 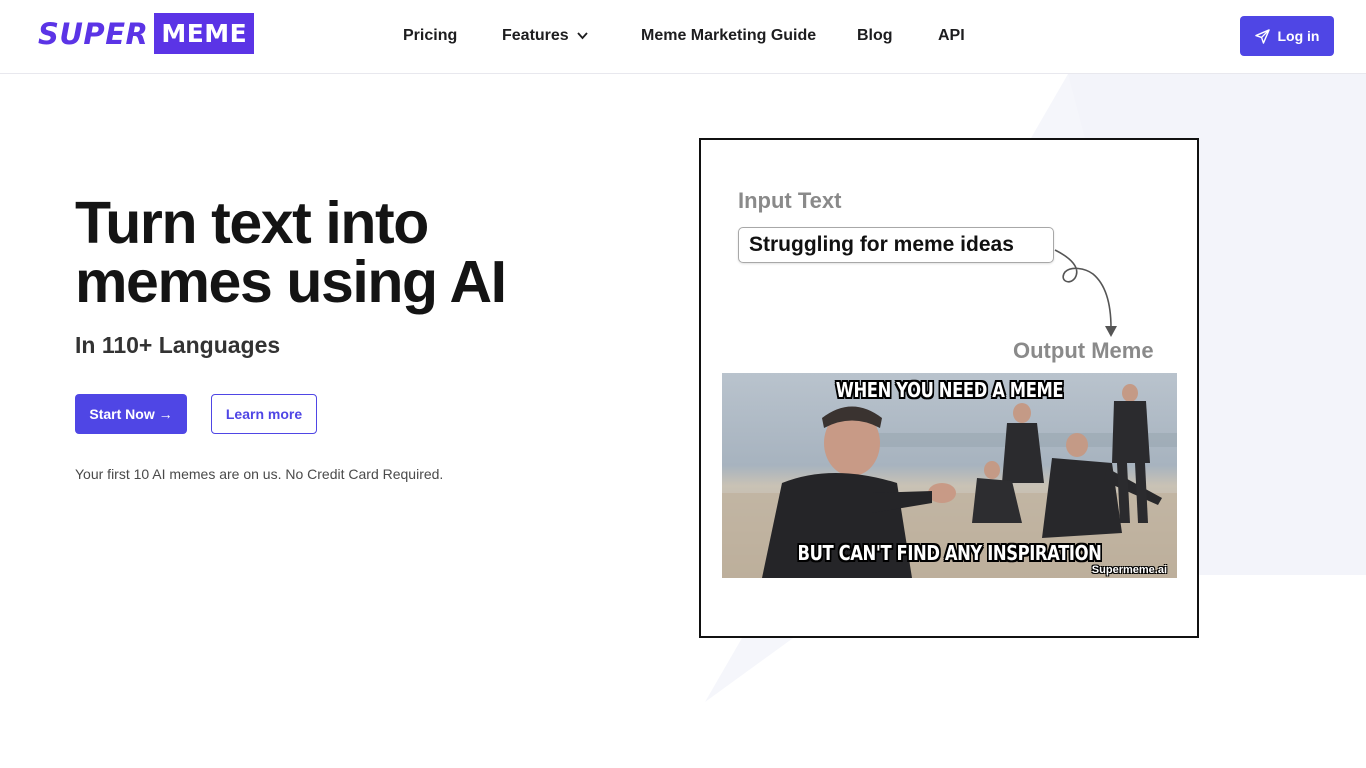 I want to click on login-label: Log in, so click(x=1298, y=36).